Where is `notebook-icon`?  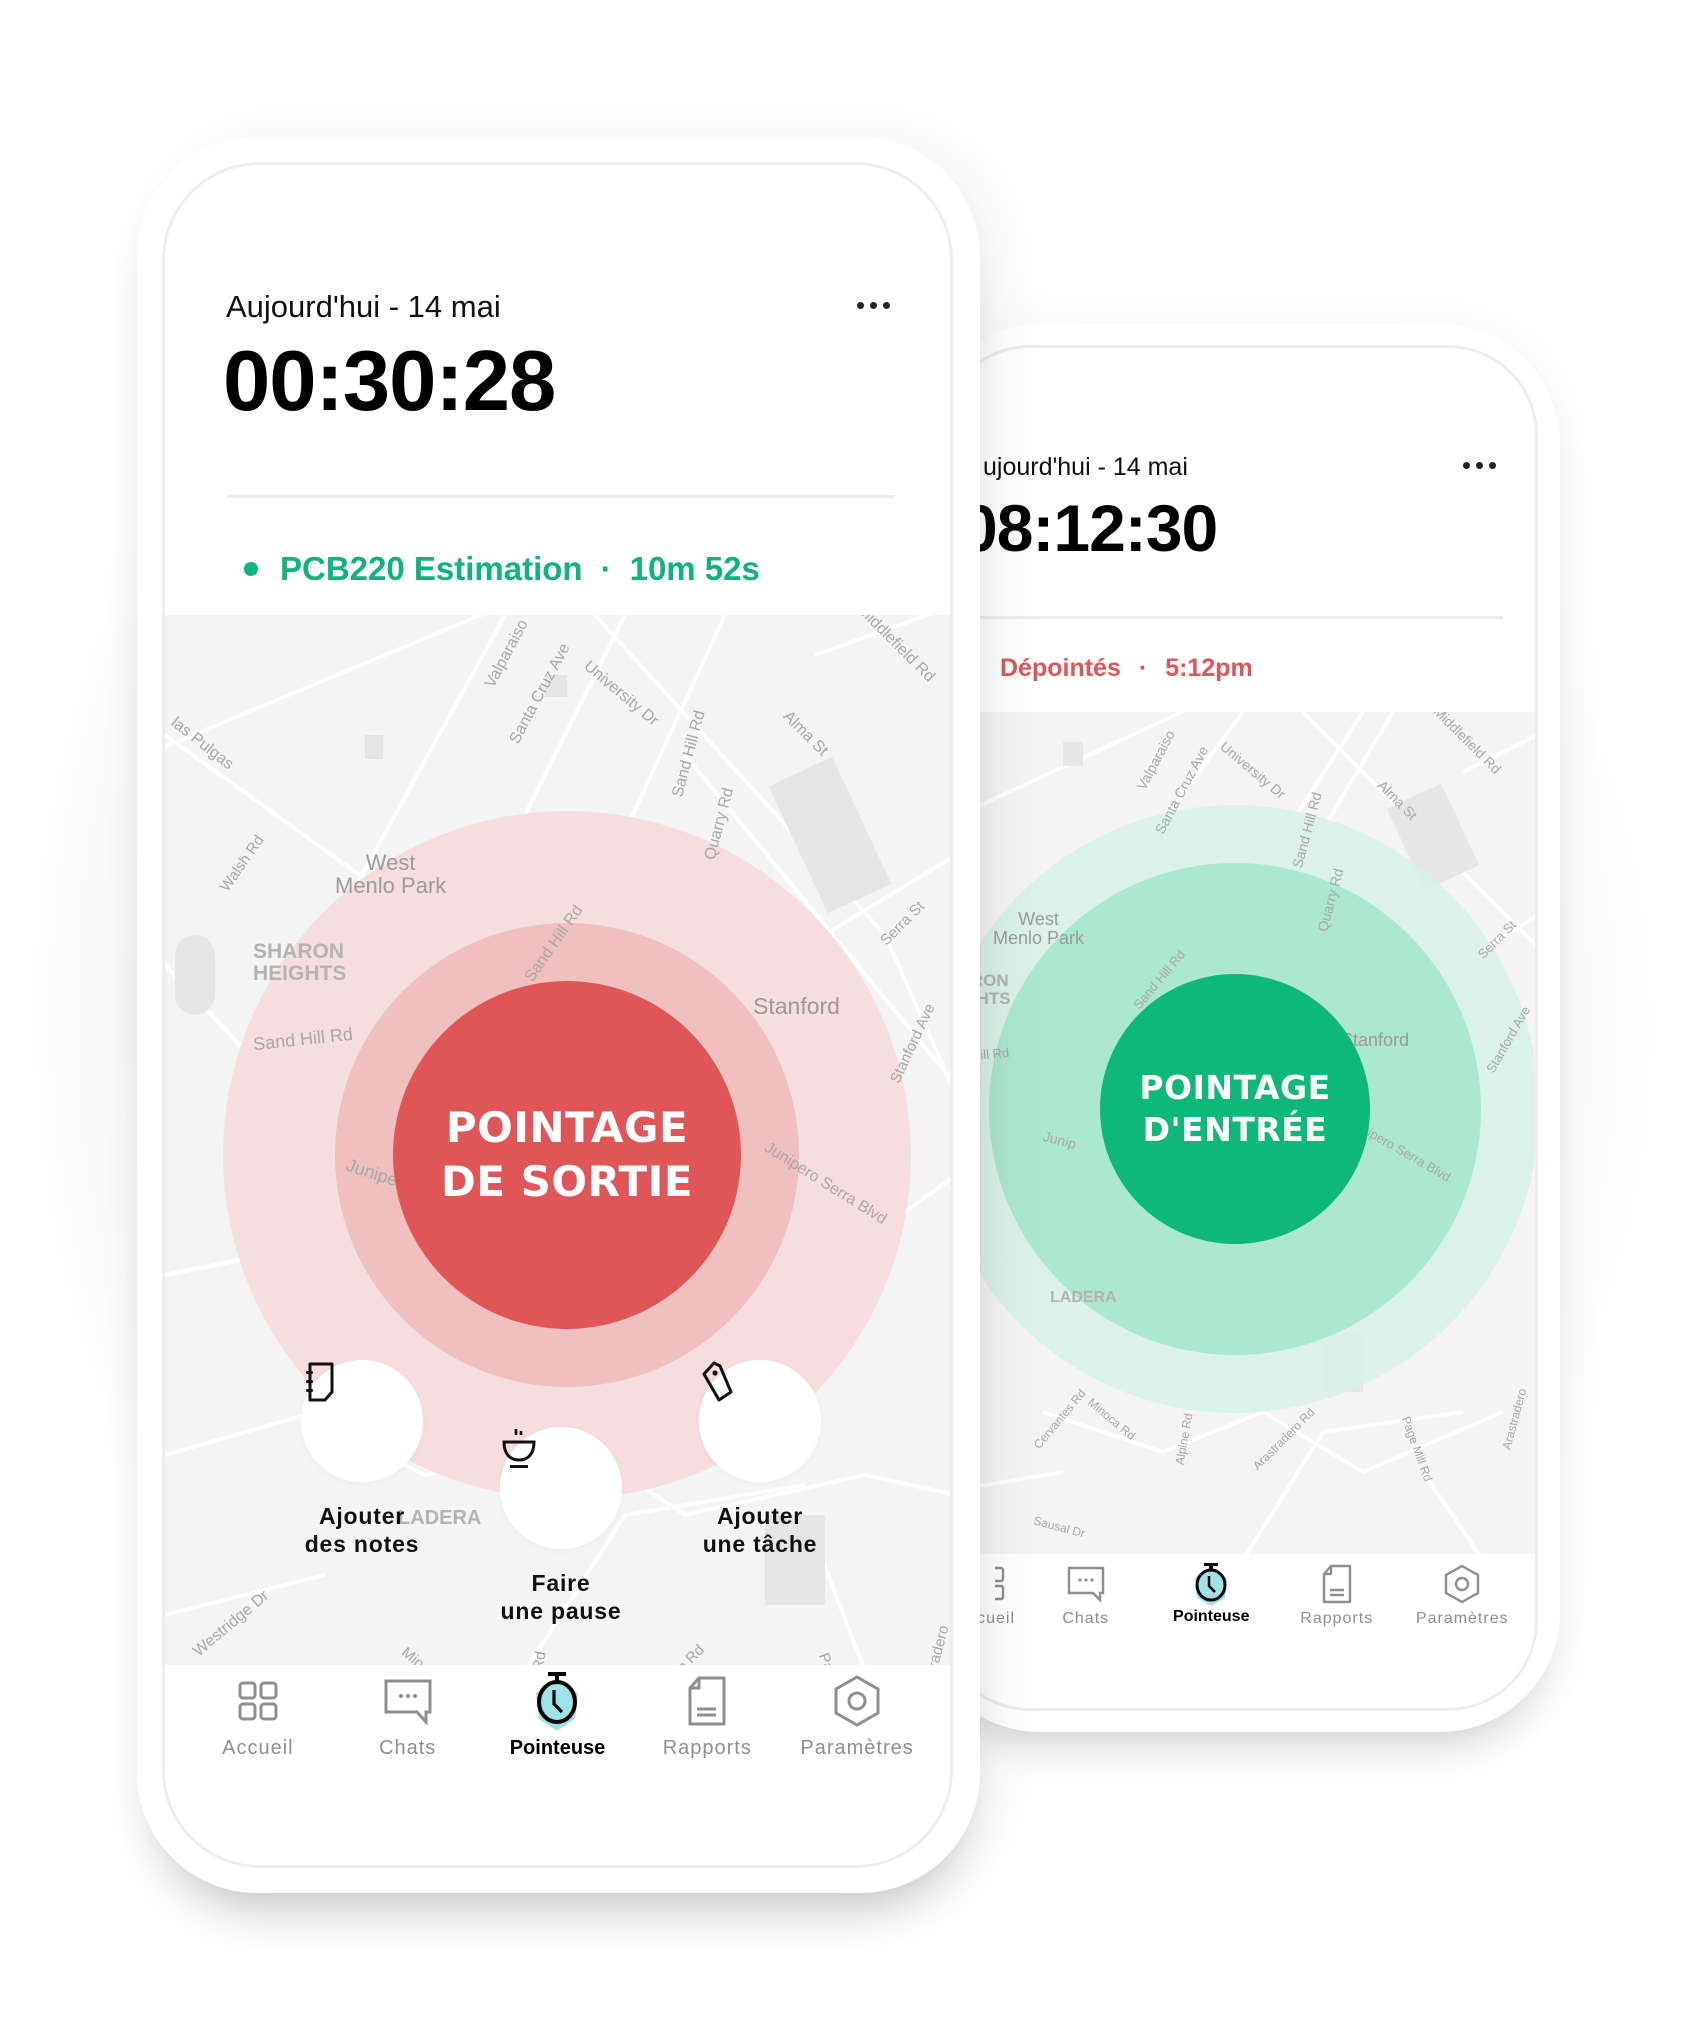
notebook-icon is located at coordinates (320, 1382).